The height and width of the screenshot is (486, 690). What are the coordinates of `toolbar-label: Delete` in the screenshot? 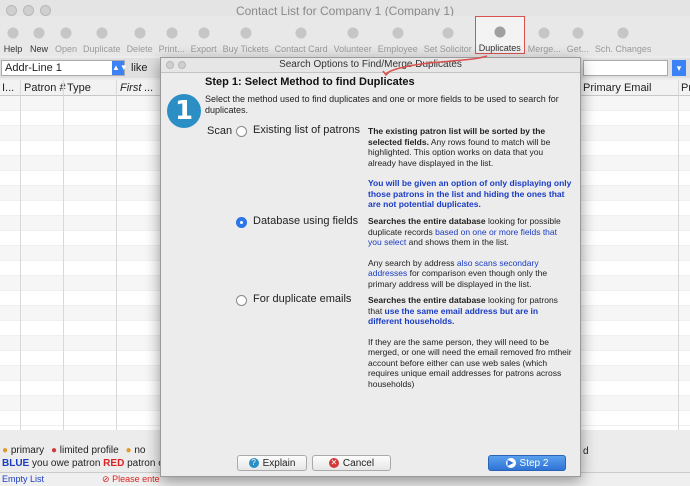 It's located at (139, 49).